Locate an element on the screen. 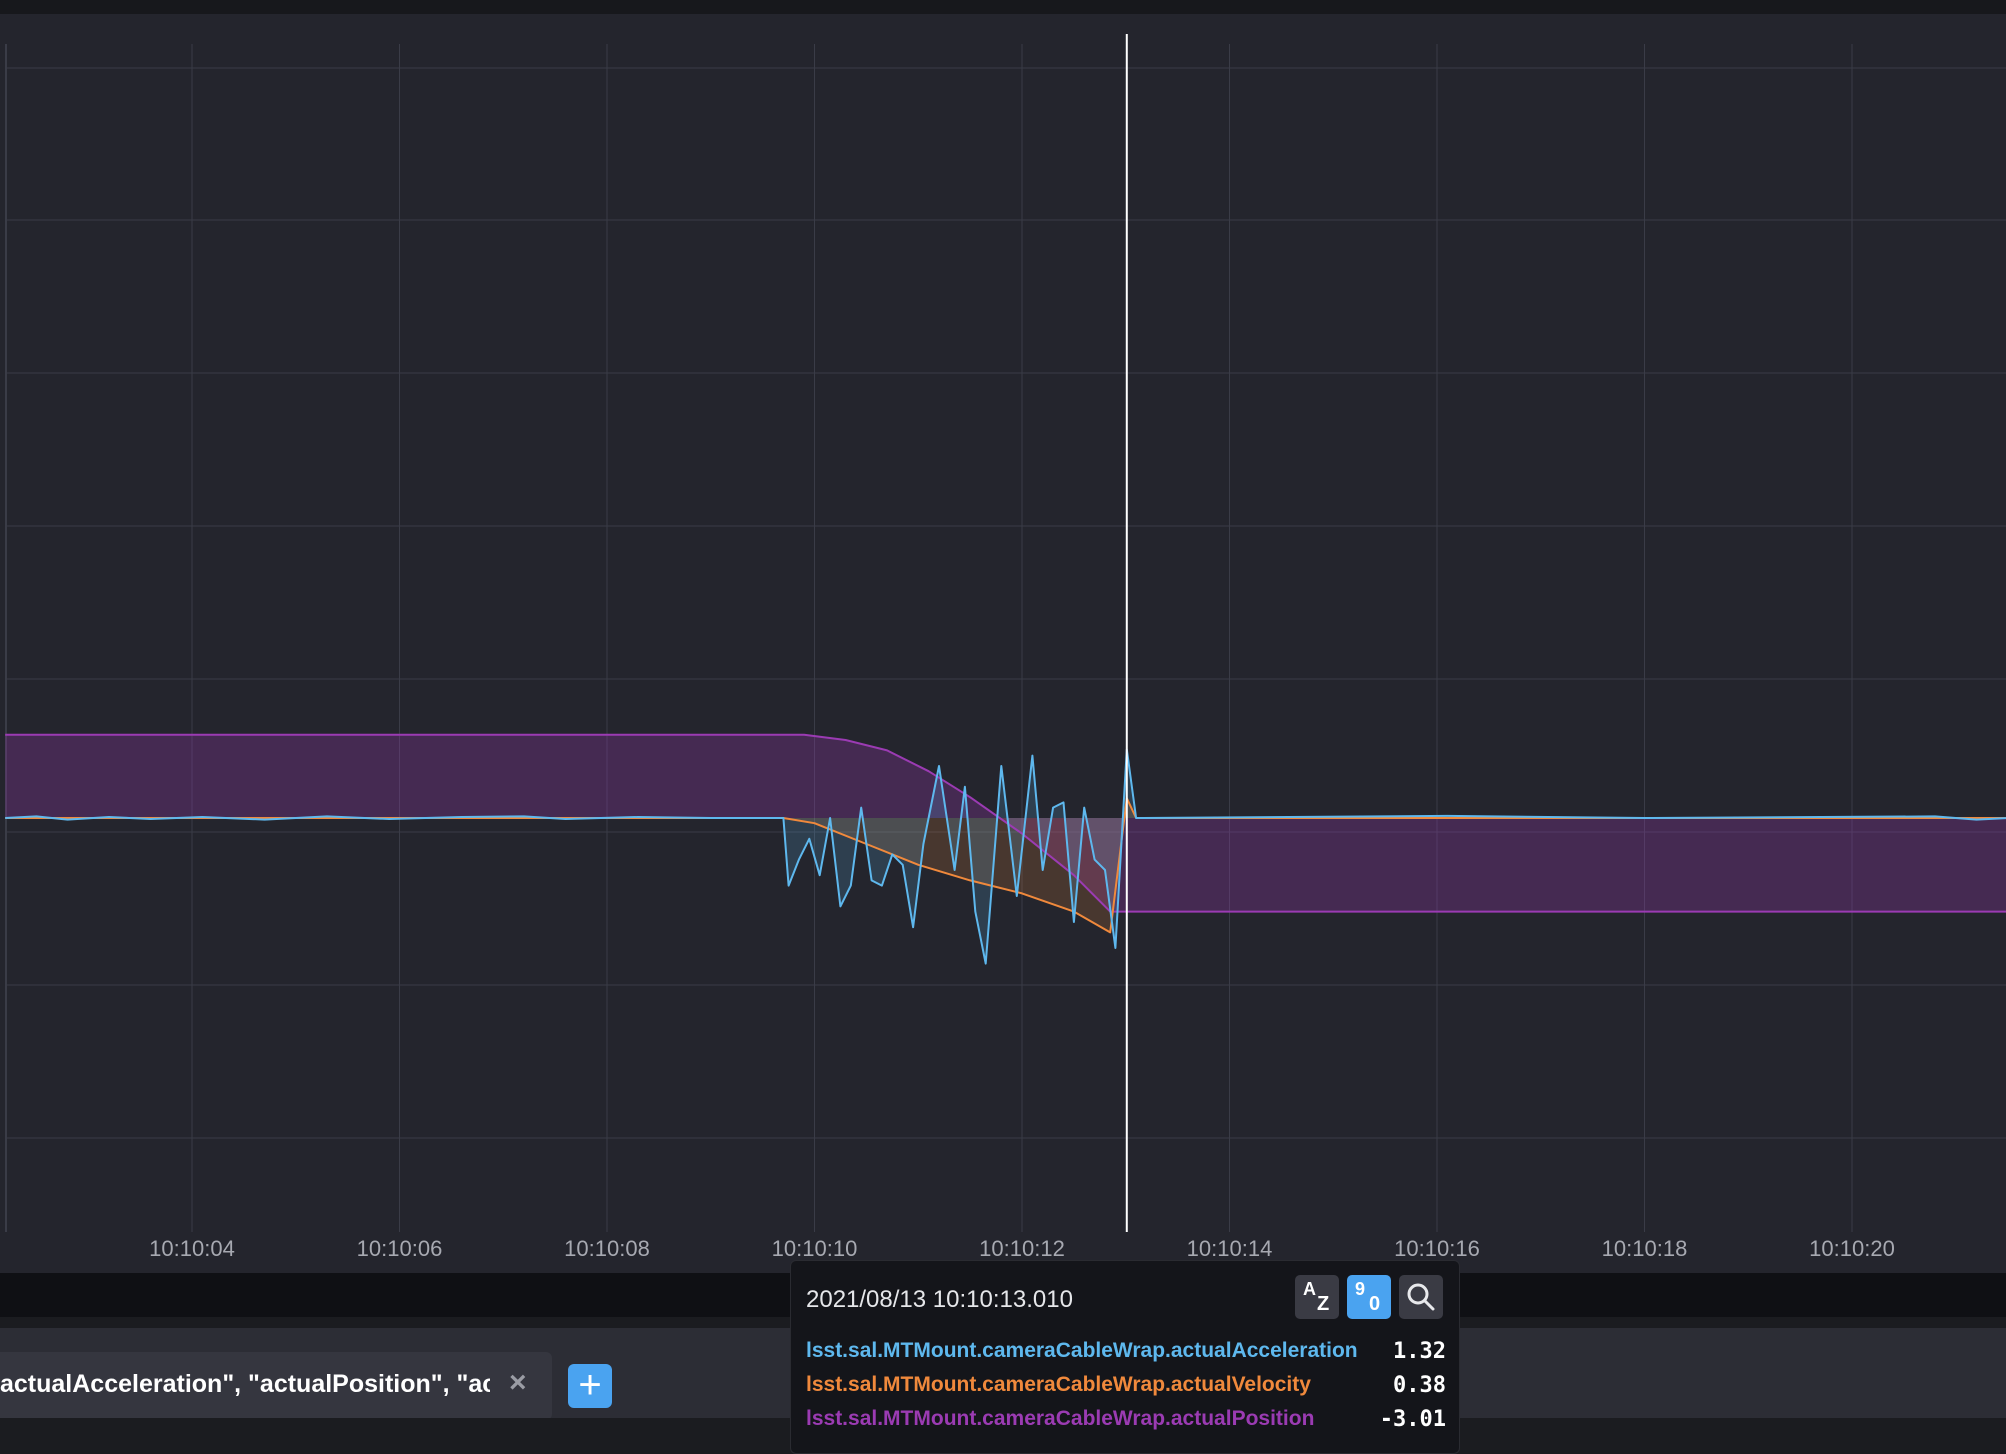  x-tick-label: 10:10:18 is located at coordinates (1644, 1248).